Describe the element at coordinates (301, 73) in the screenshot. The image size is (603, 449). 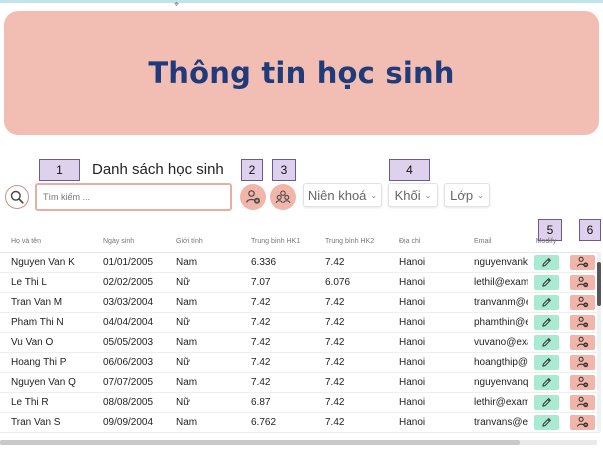
I see `page-title: Thông tin học sinh` at that location.